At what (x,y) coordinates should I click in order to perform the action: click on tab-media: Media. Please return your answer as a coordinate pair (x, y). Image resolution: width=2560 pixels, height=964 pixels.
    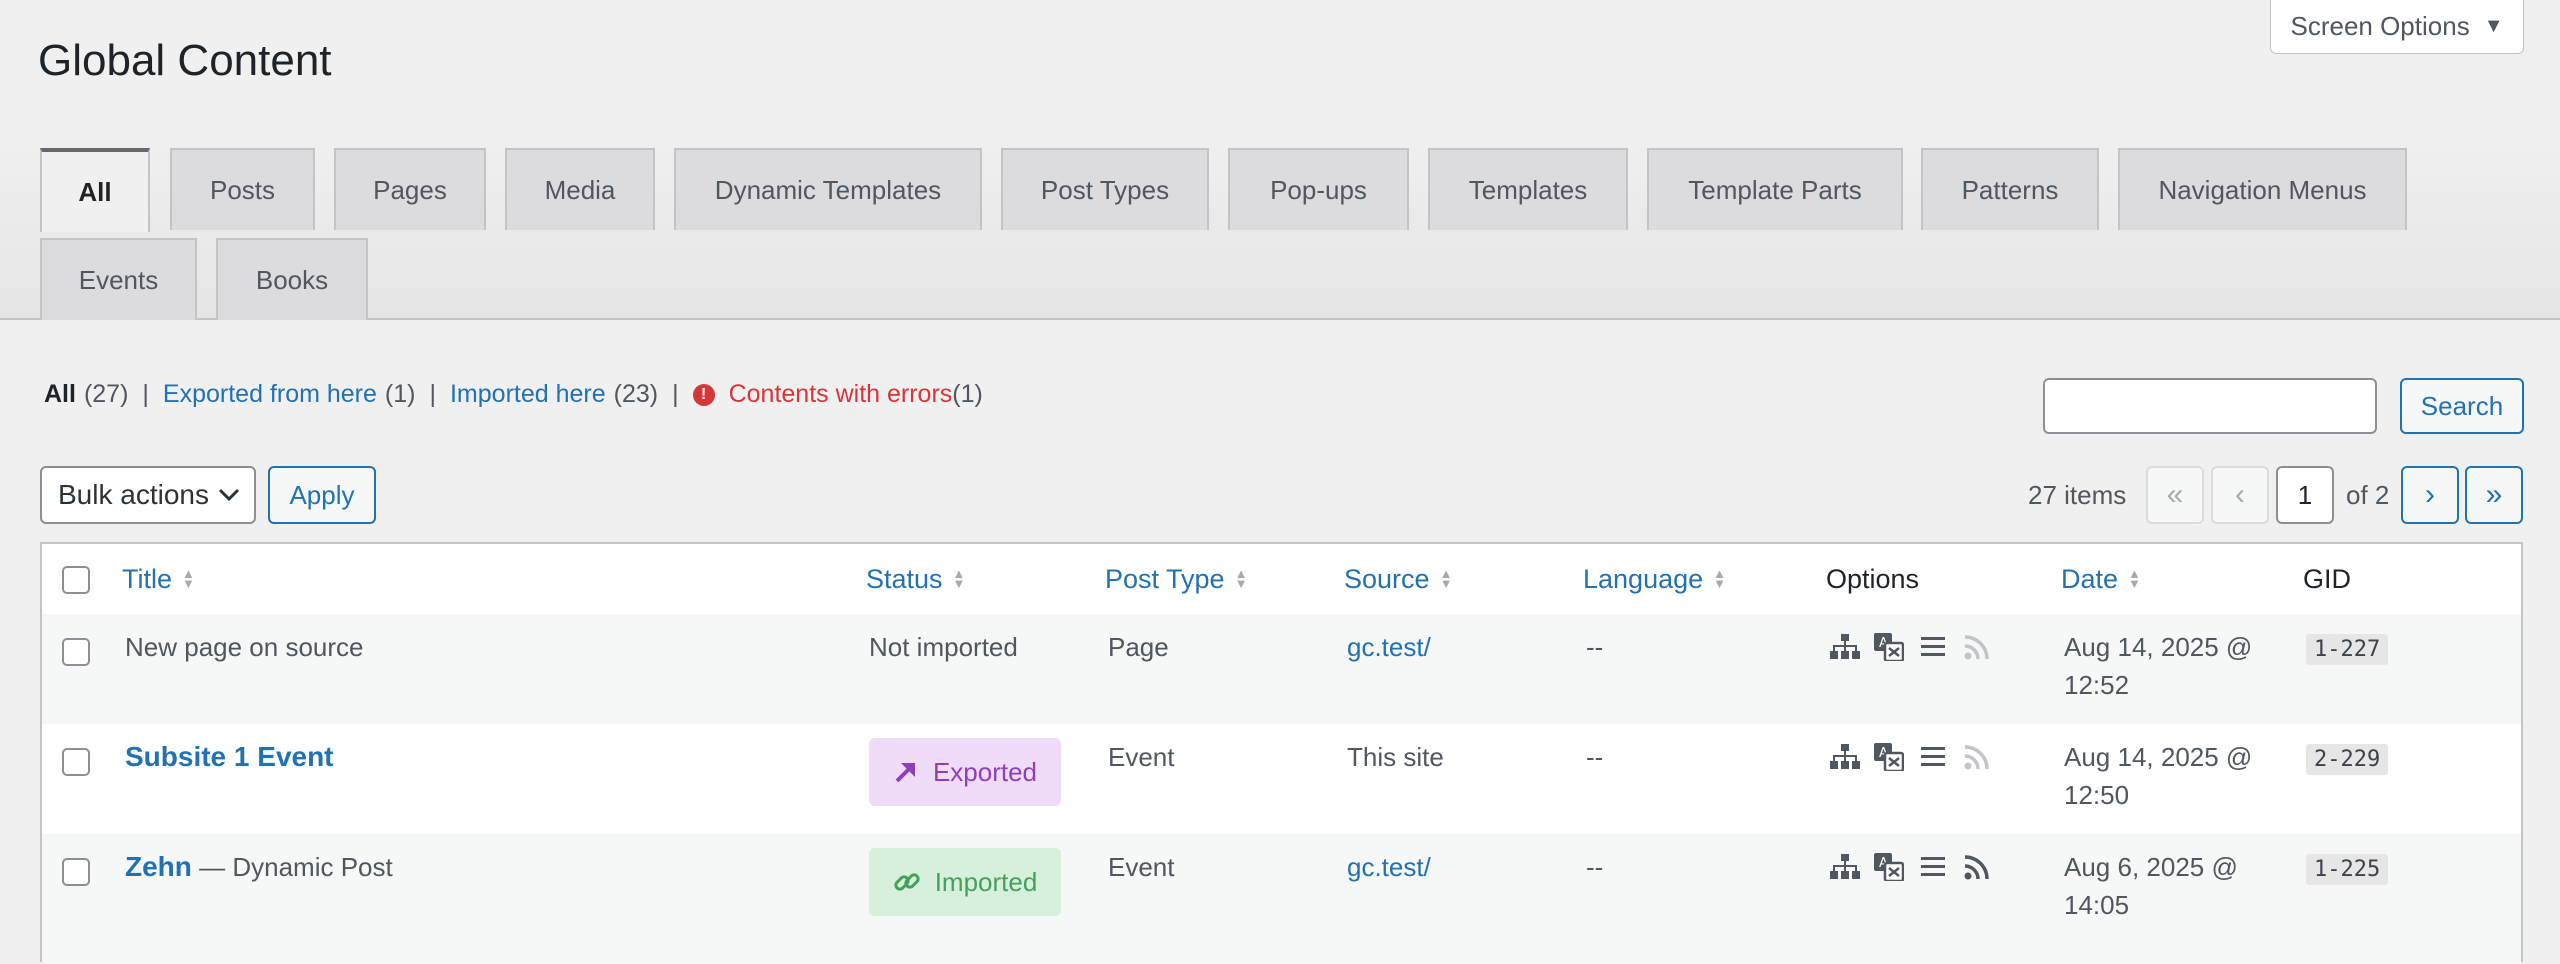
    Looking at the image, I should click on (580, 189).